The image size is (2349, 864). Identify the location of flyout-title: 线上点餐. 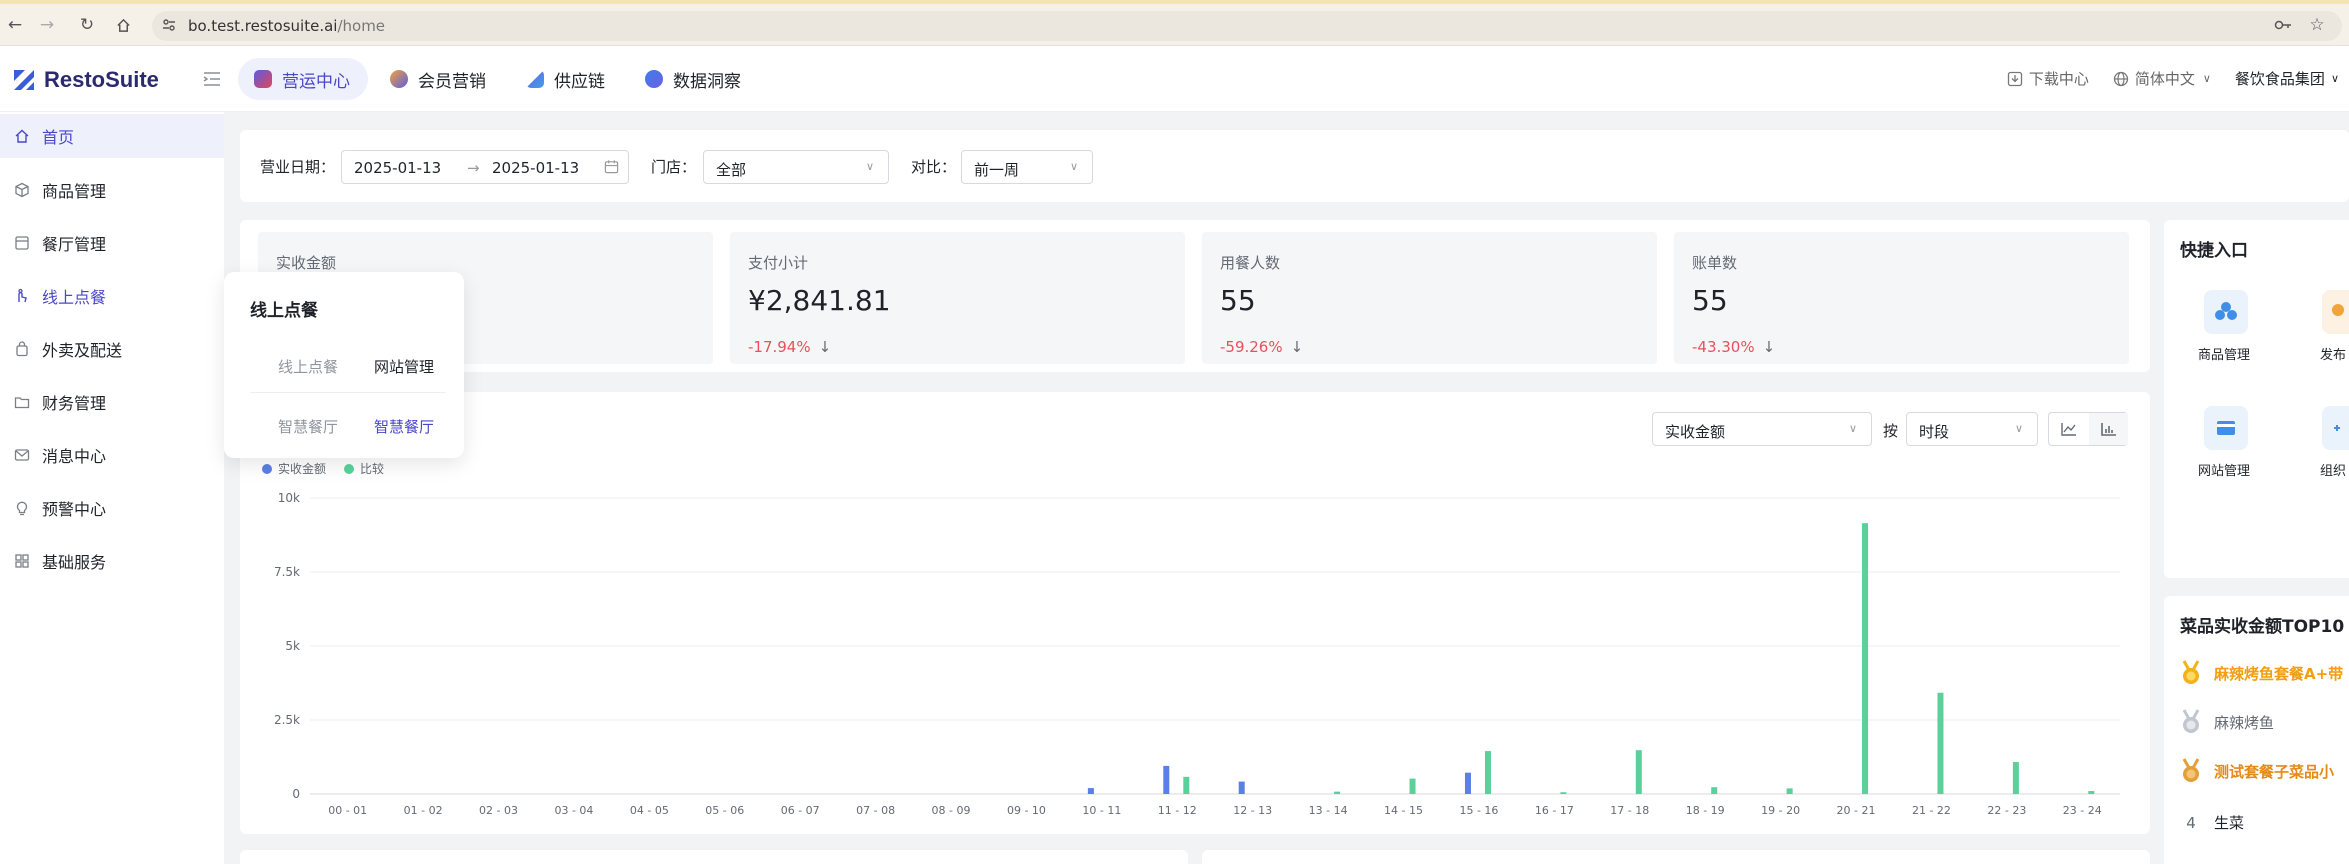
(284, 311).